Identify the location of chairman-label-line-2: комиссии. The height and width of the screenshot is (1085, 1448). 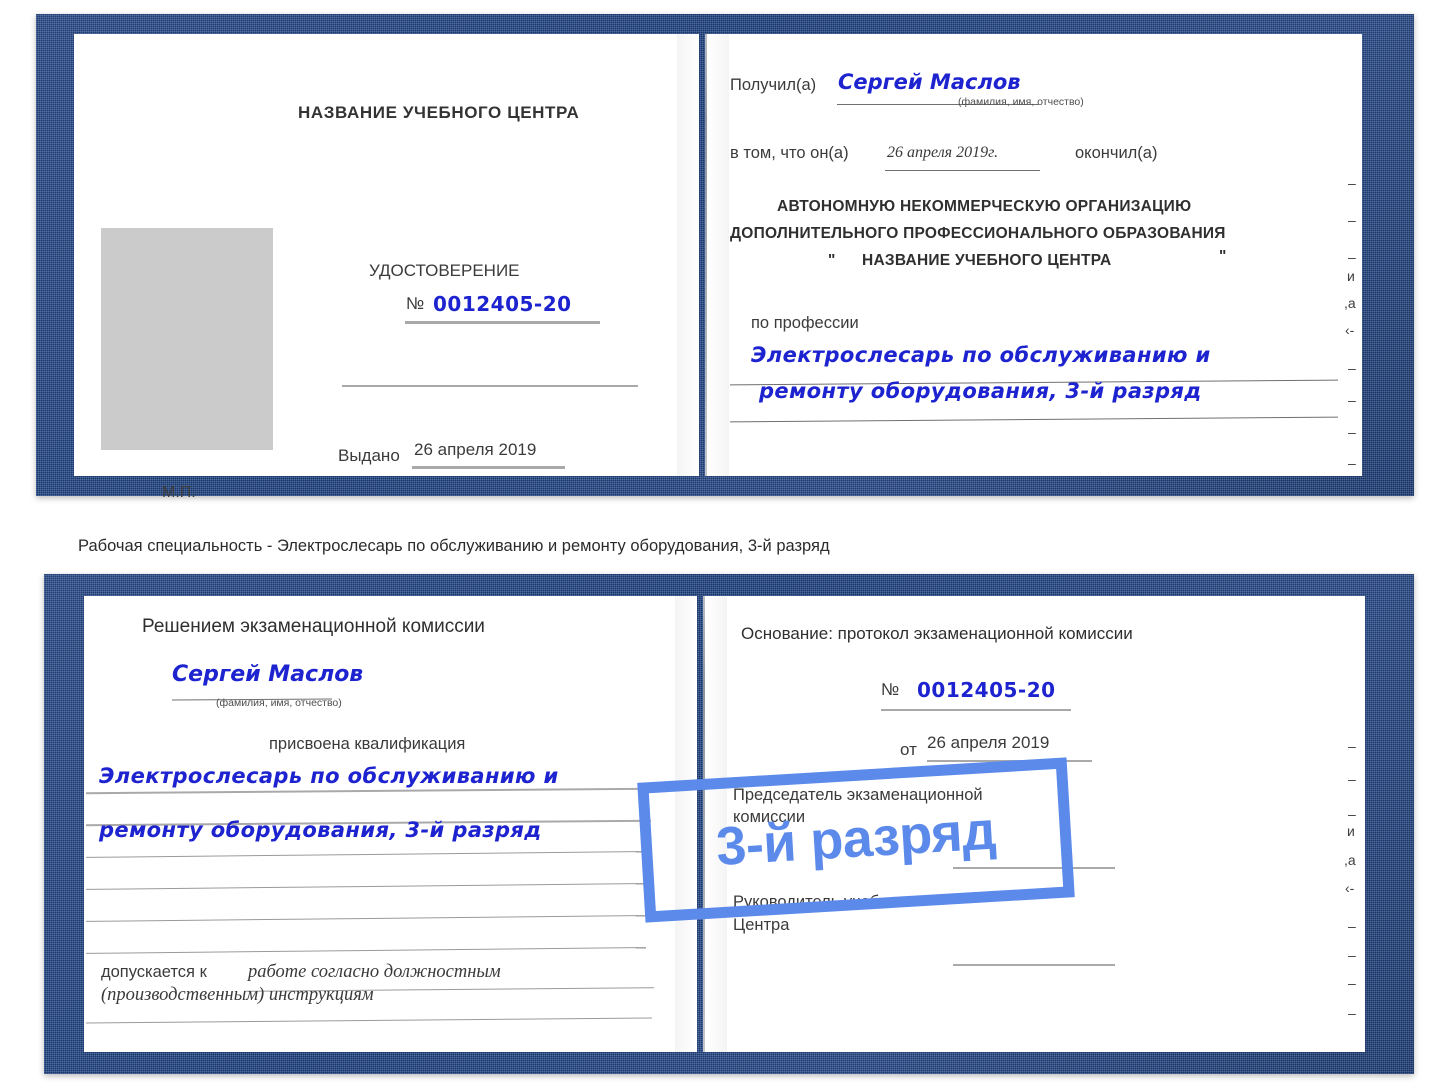
(769, 817).